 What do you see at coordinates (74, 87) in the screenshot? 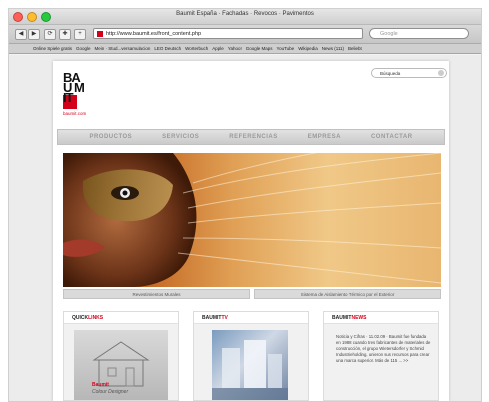
I see `logo-text: BAU MIT` at bounding box center [74, 87].